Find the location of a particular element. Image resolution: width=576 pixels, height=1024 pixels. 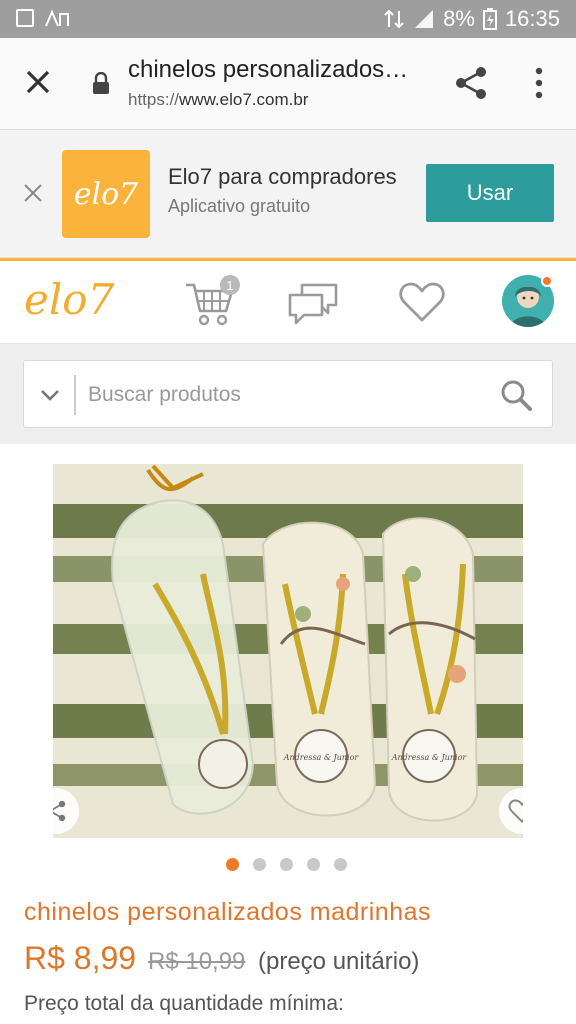

price-unit-note: (preço unitário) is located at coordinates (339, 961).